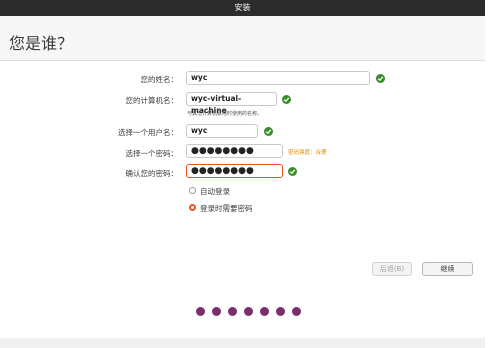  I want to click on computer-name-label: 您的计算机名：, so click(152, 100).